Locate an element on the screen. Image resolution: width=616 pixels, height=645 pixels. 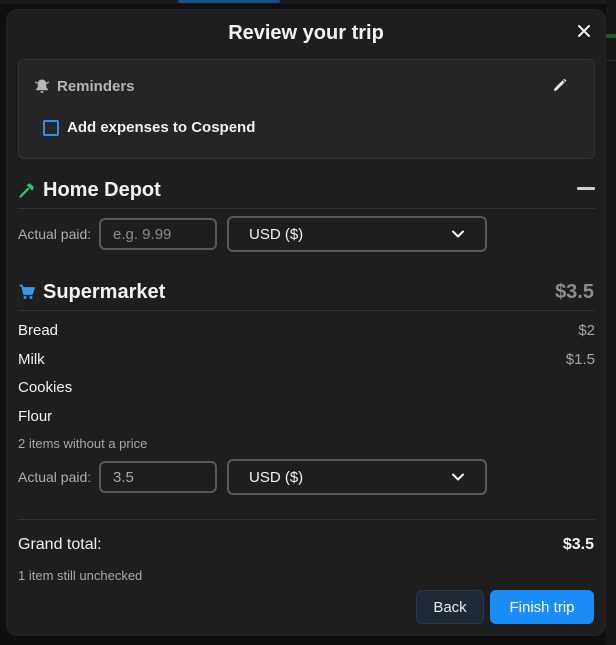
background-mark is located at coordinates (611, 36).